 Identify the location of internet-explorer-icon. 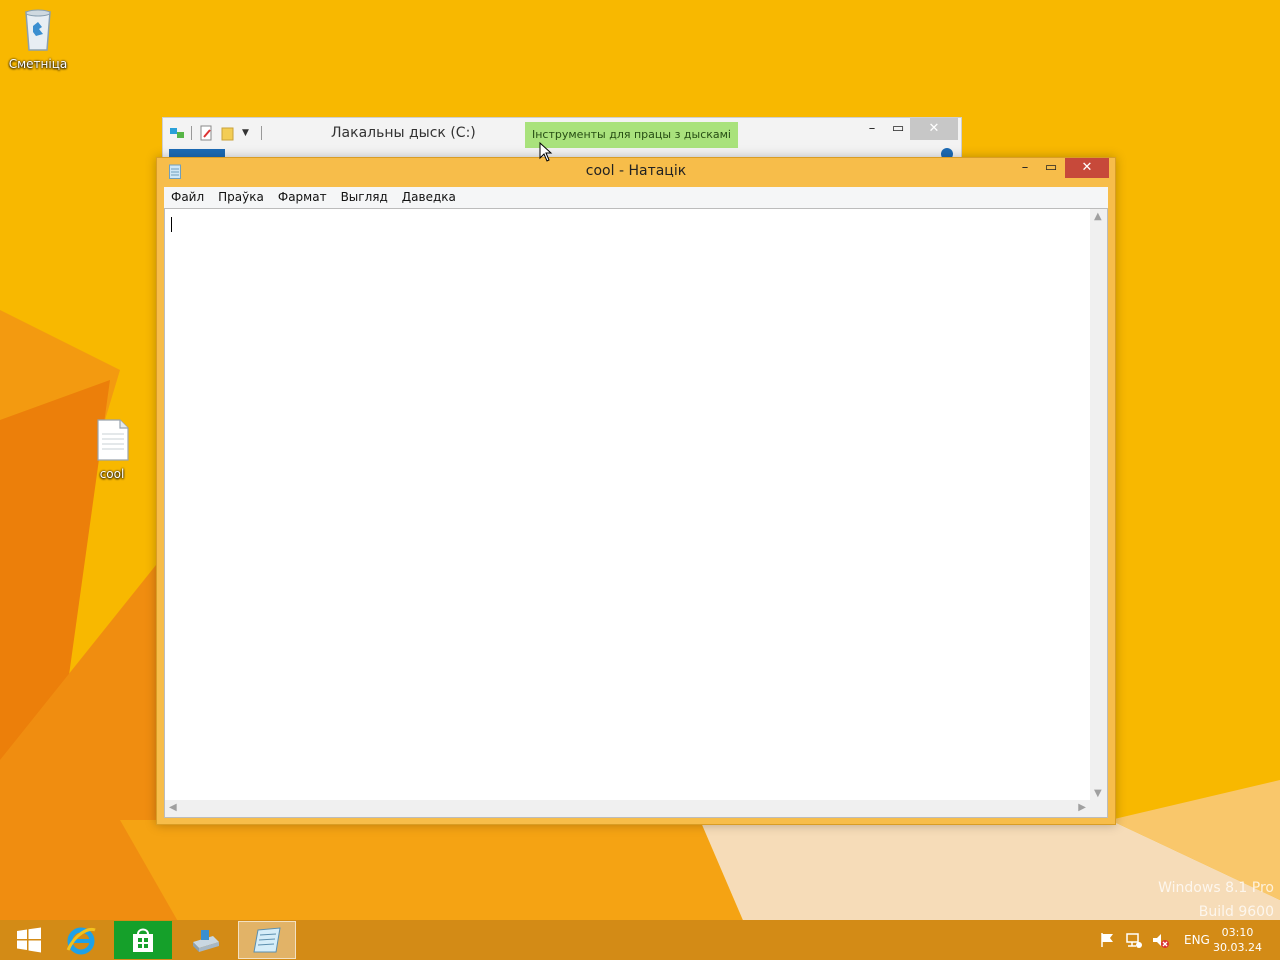
(81, 941).